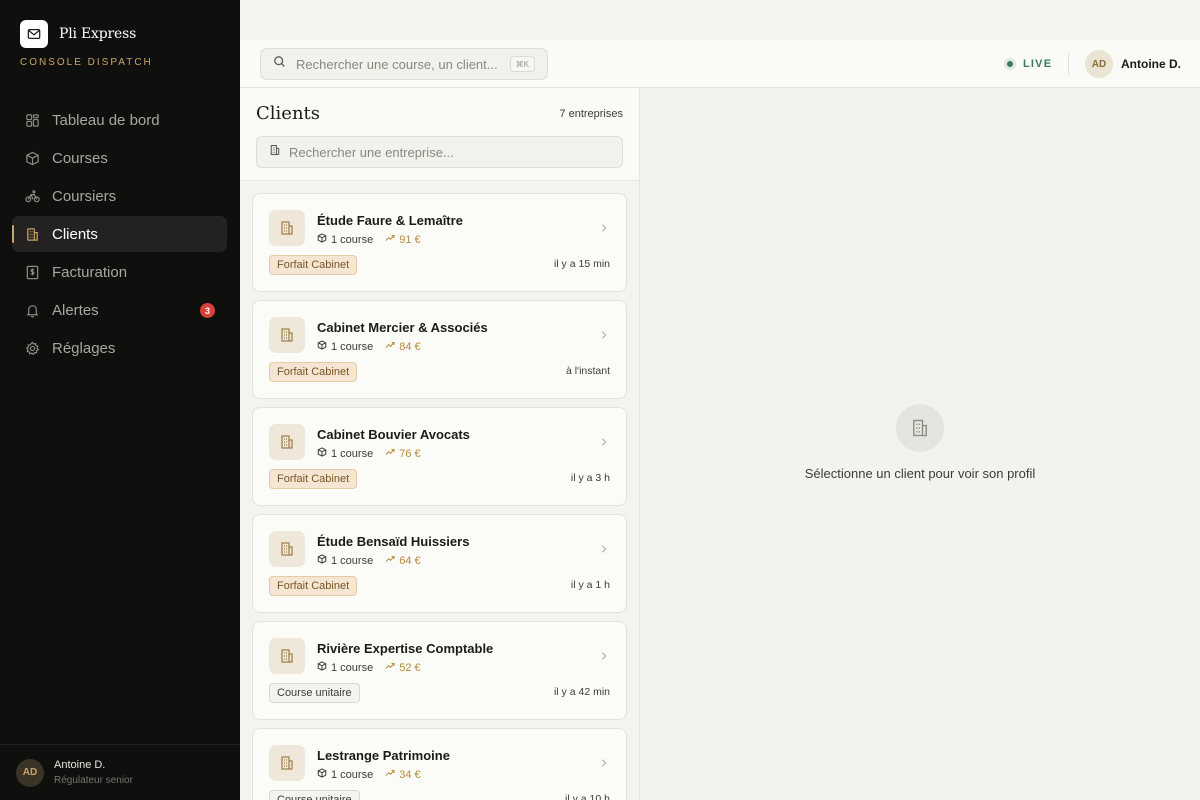 This screenshot has height=800, width=1200. I want to click on brand-name: Pli Express, so click(98, 34).